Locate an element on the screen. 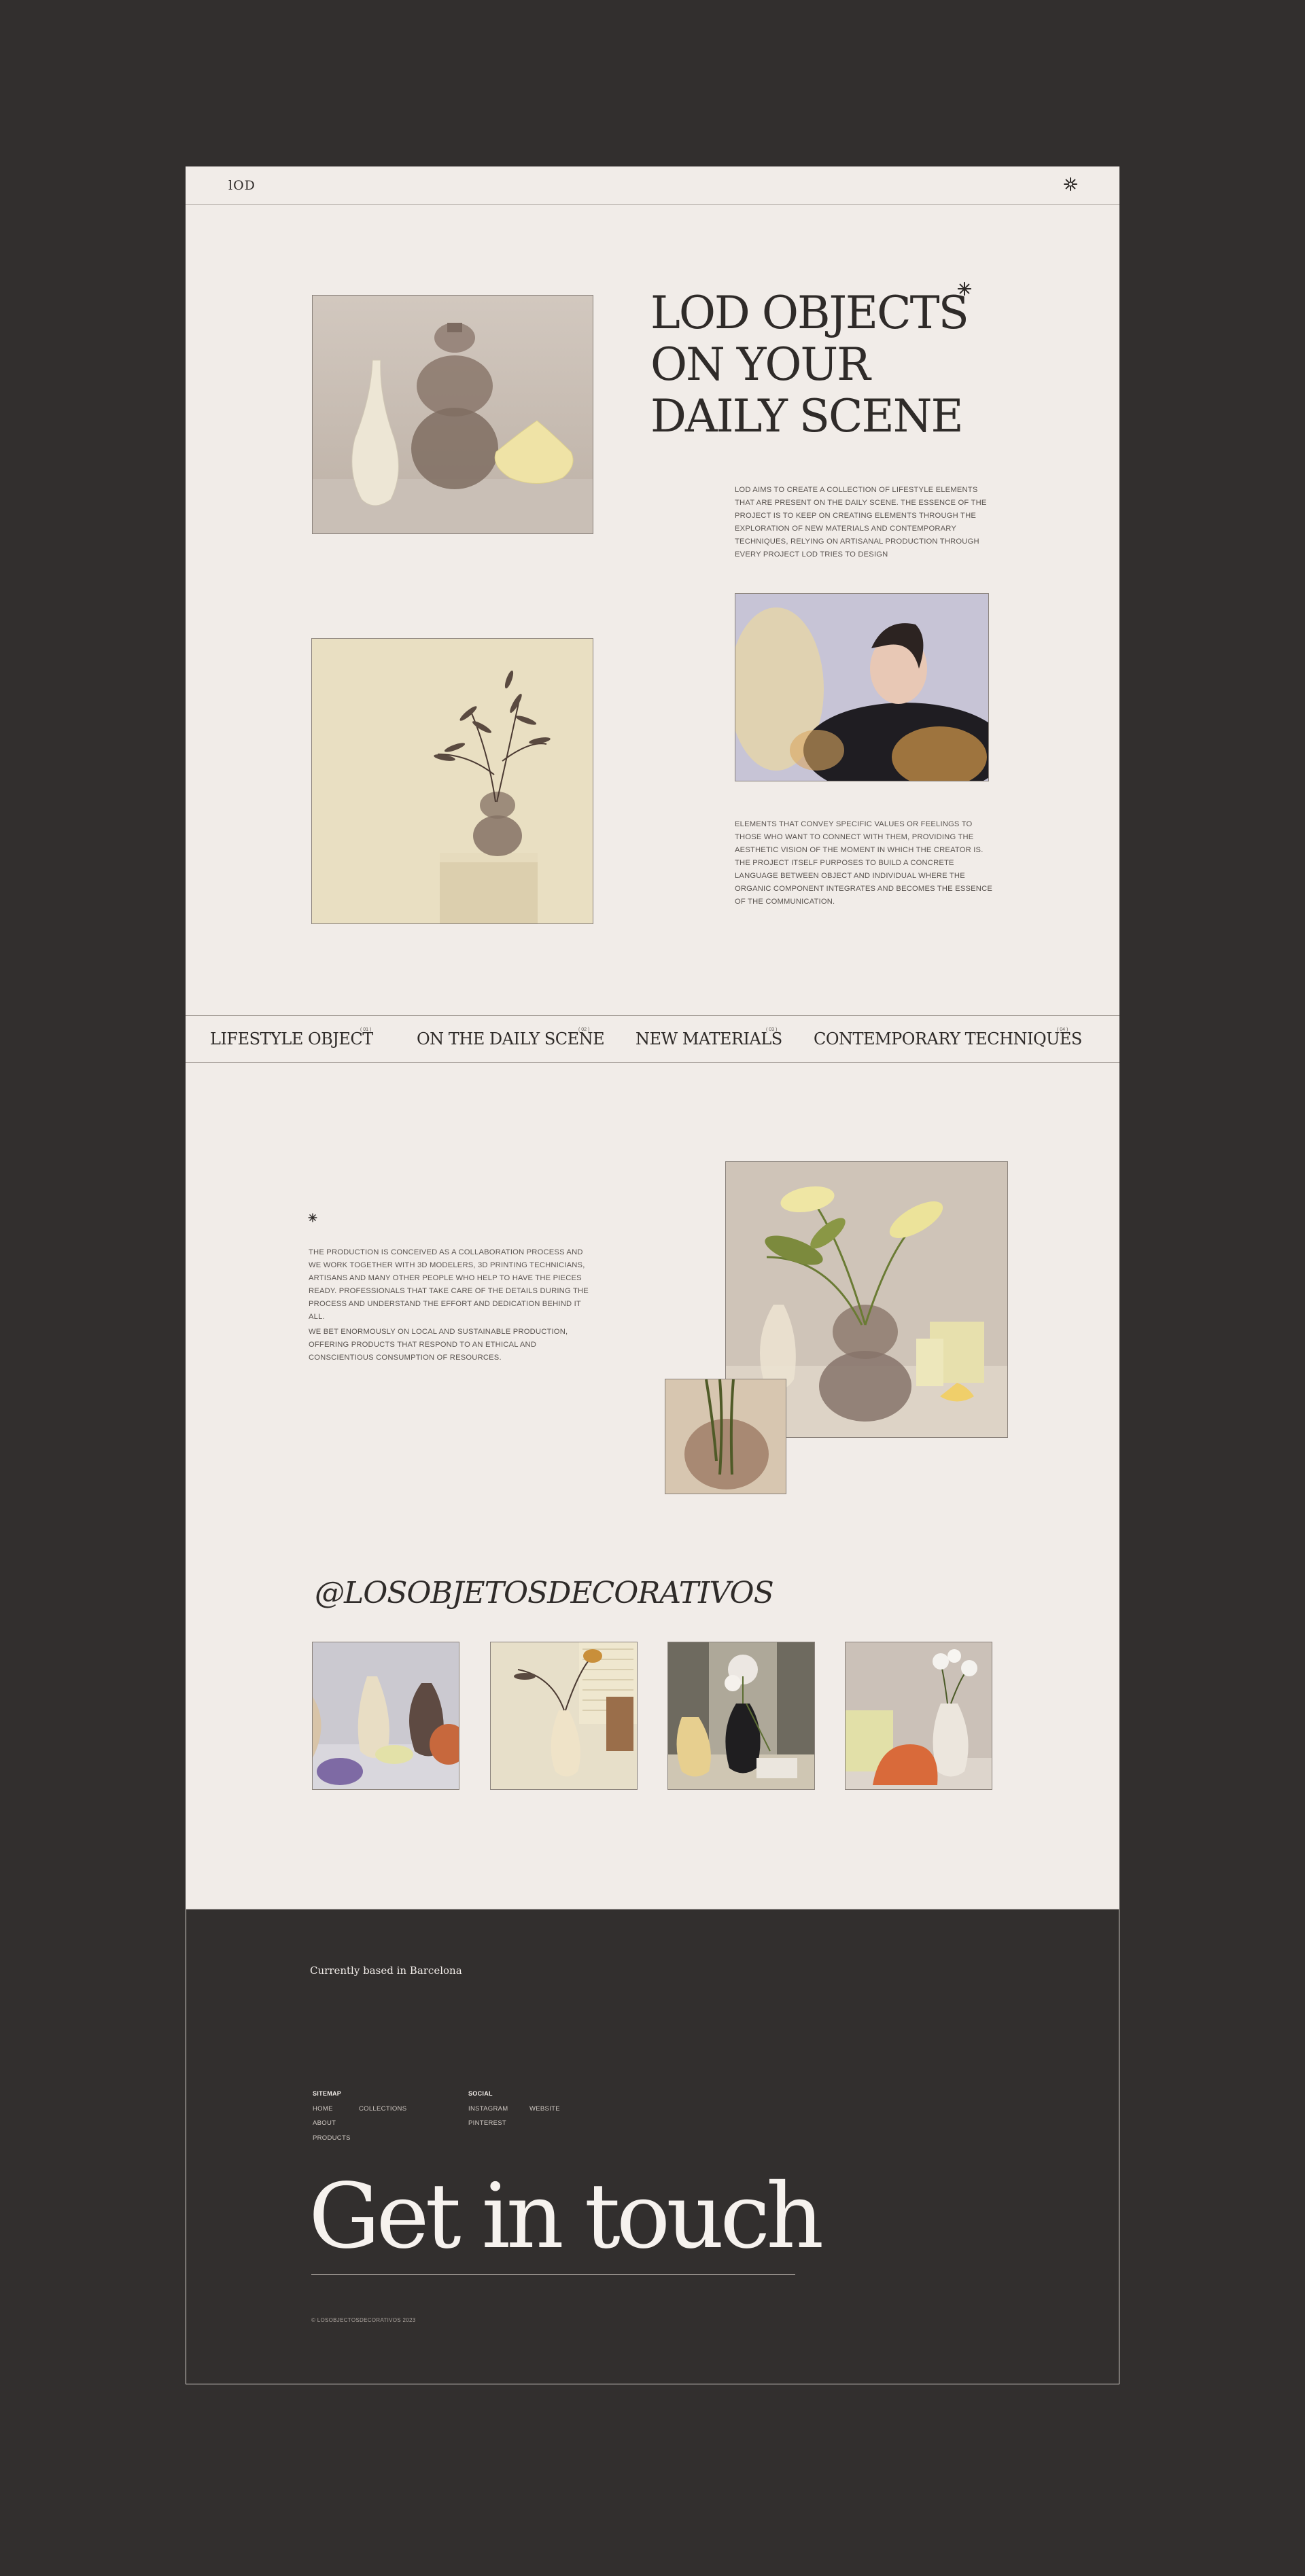 Image resolution: width=1305 pixels, height=2576 pixels. sitemap-heading: SITEMAP is located at coordinates (327, 2093).